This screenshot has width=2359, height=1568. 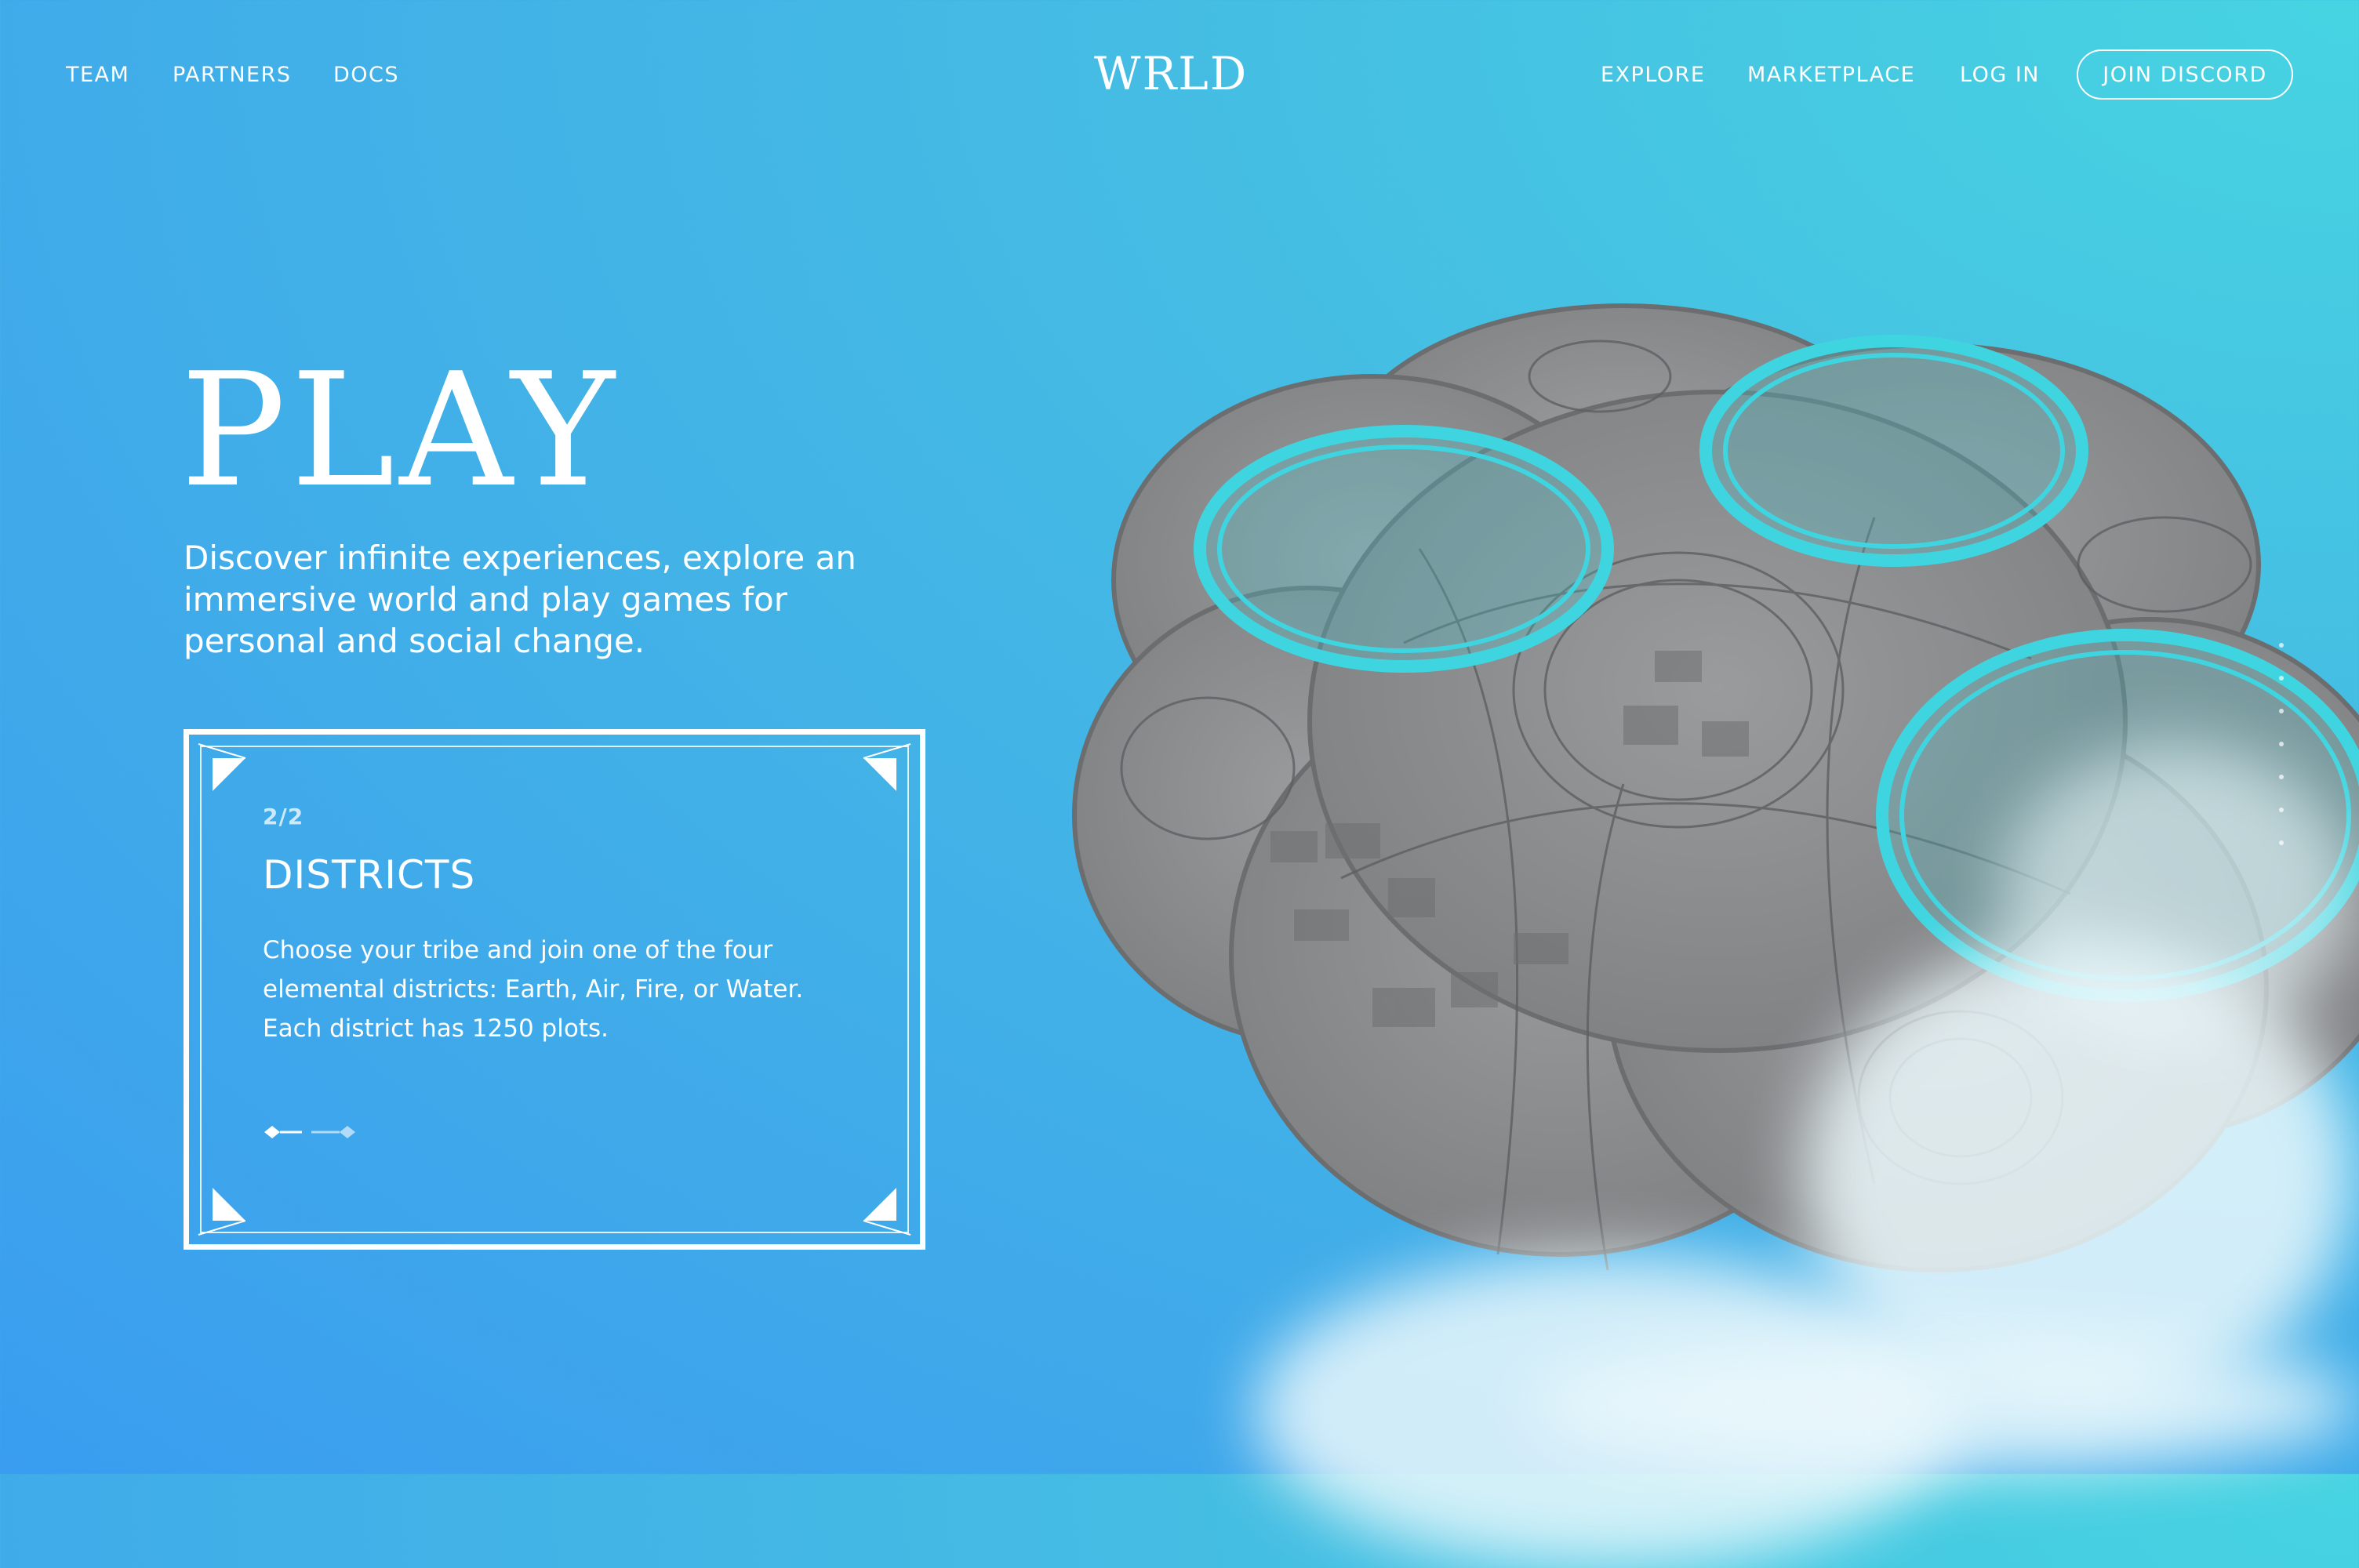 What do you see at coordinates (369, 875) in the screenshot?
I see `card-title: DISTRICTS` at bounding box center [369, 875].